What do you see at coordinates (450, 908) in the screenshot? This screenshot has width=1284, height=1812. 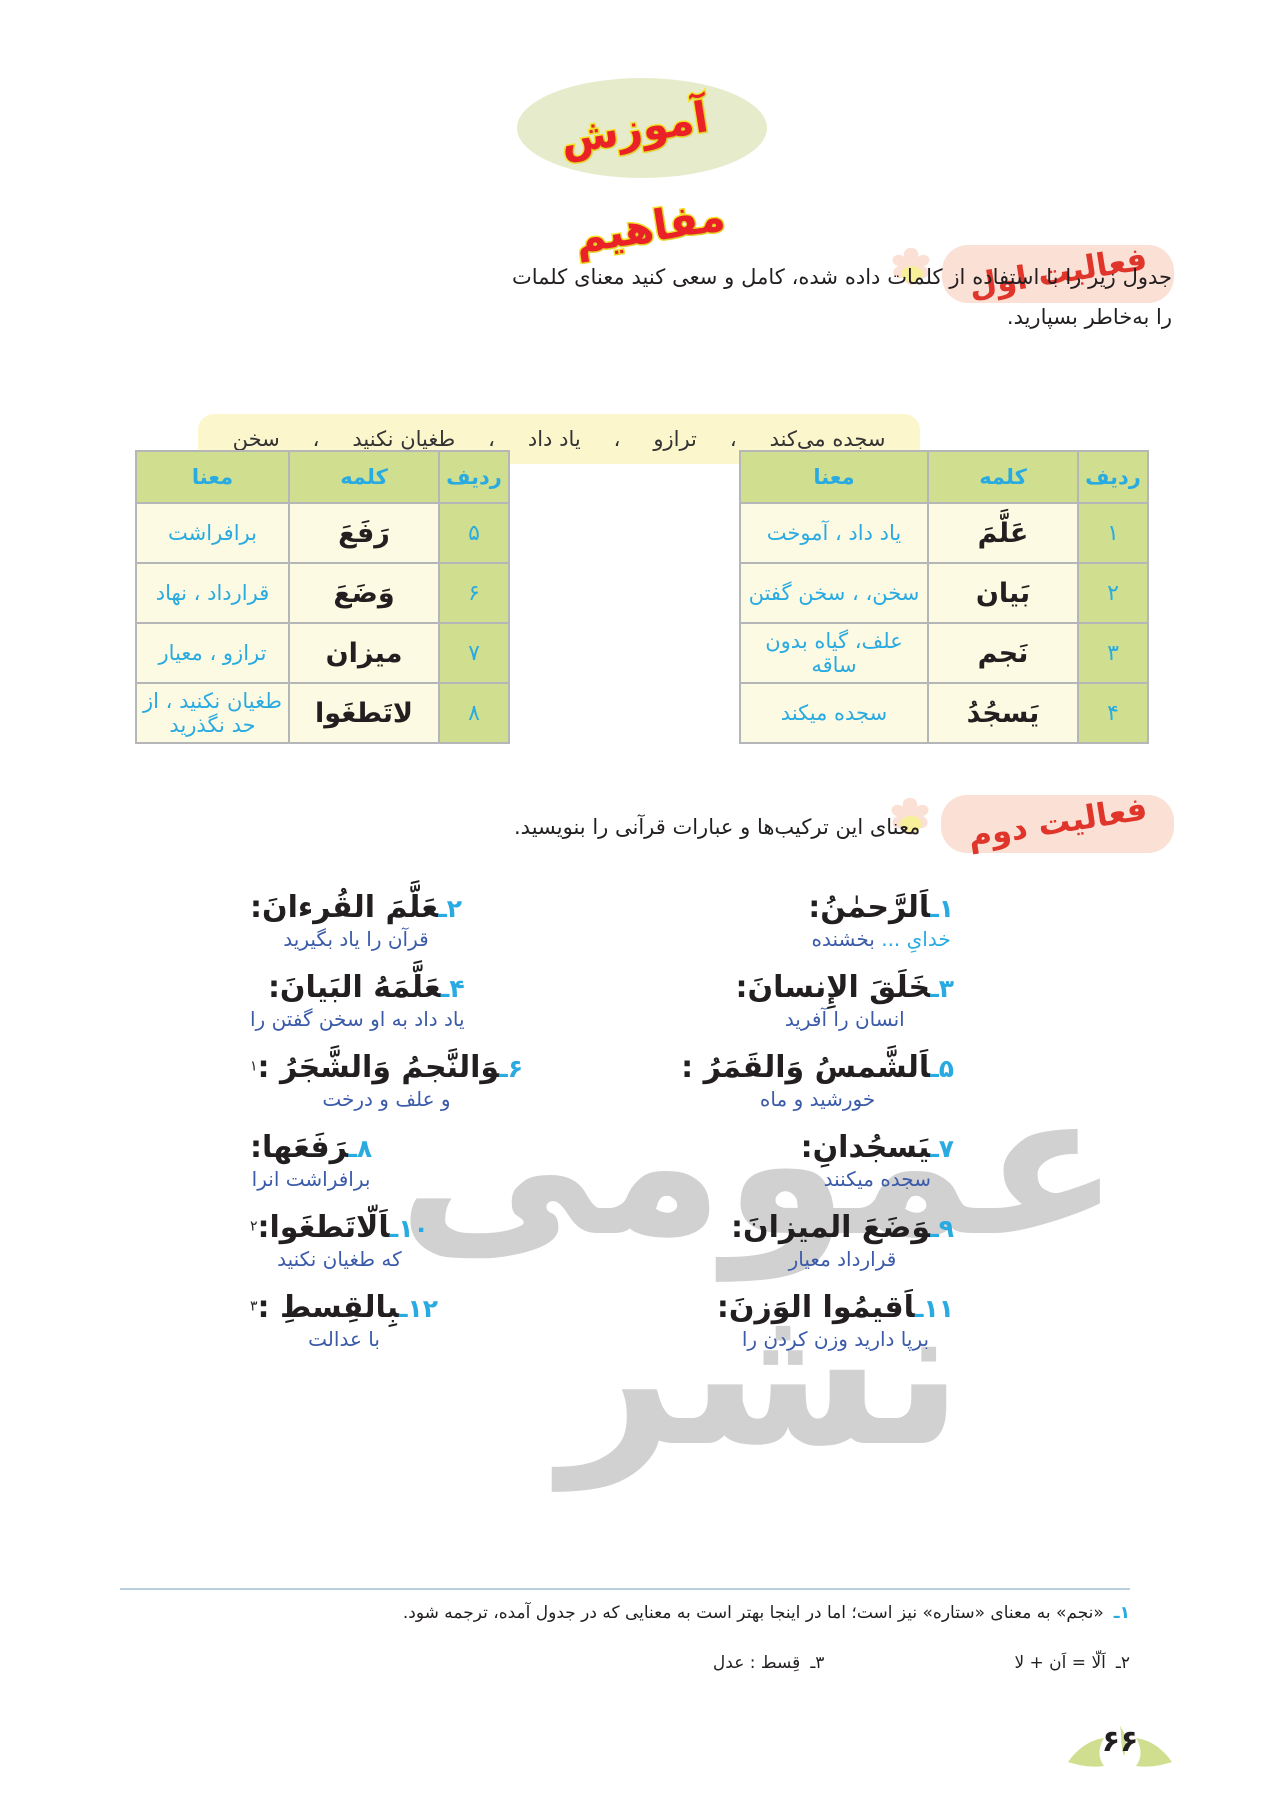 I see `phrase-number: ۲ـ` at bounding box center [450, 908].